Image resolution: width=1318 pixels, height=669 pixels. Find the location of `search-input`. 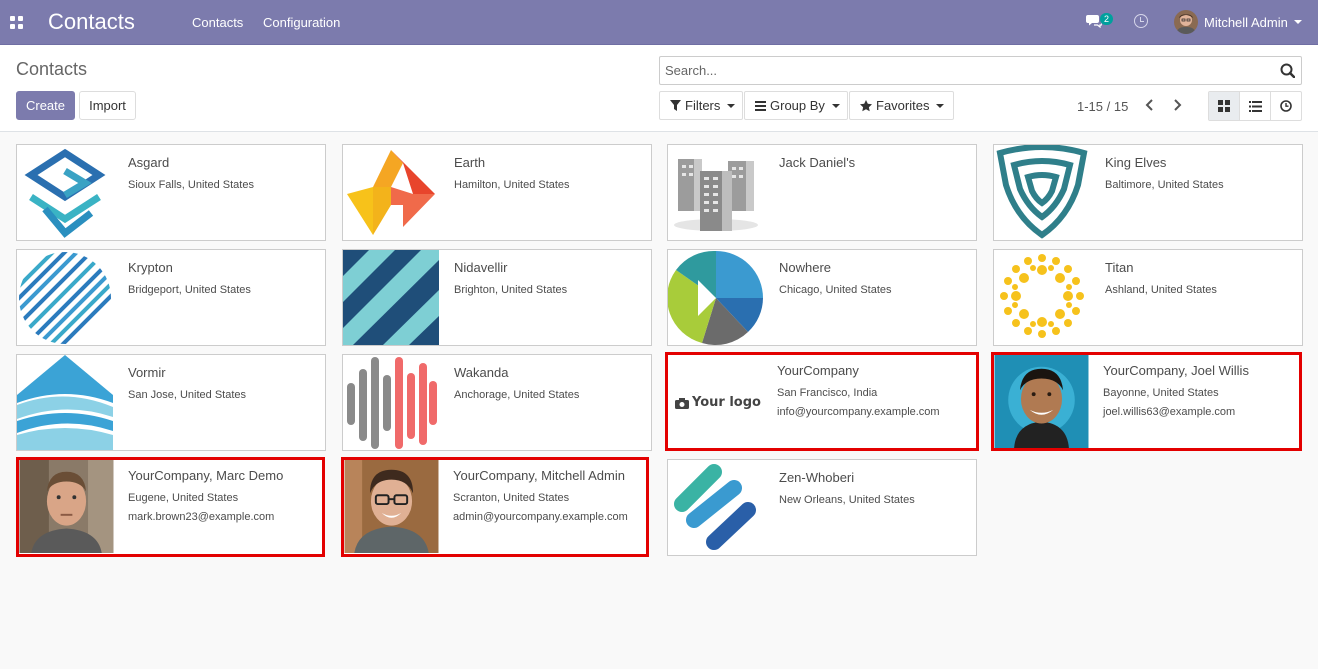

search-input is located at coordinates (960, 70).